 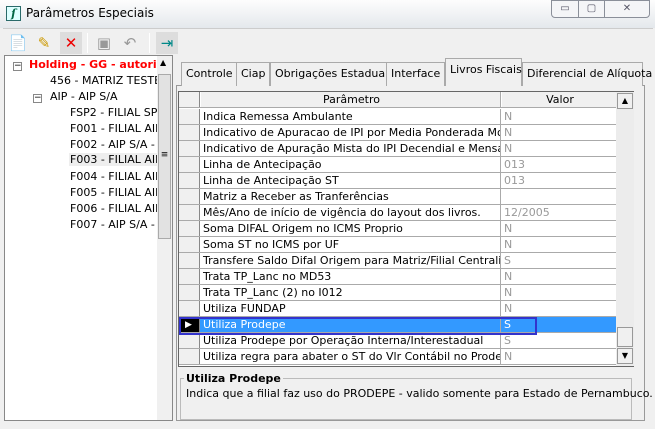 I want to click on tree-node: F004 - FILIAL AIP, so click(x=116, y=176).